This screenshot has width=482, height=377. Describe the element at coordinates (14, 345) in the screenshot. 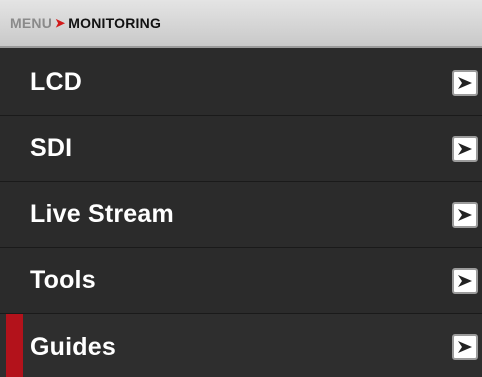

I see `selection-indicator` at that location.